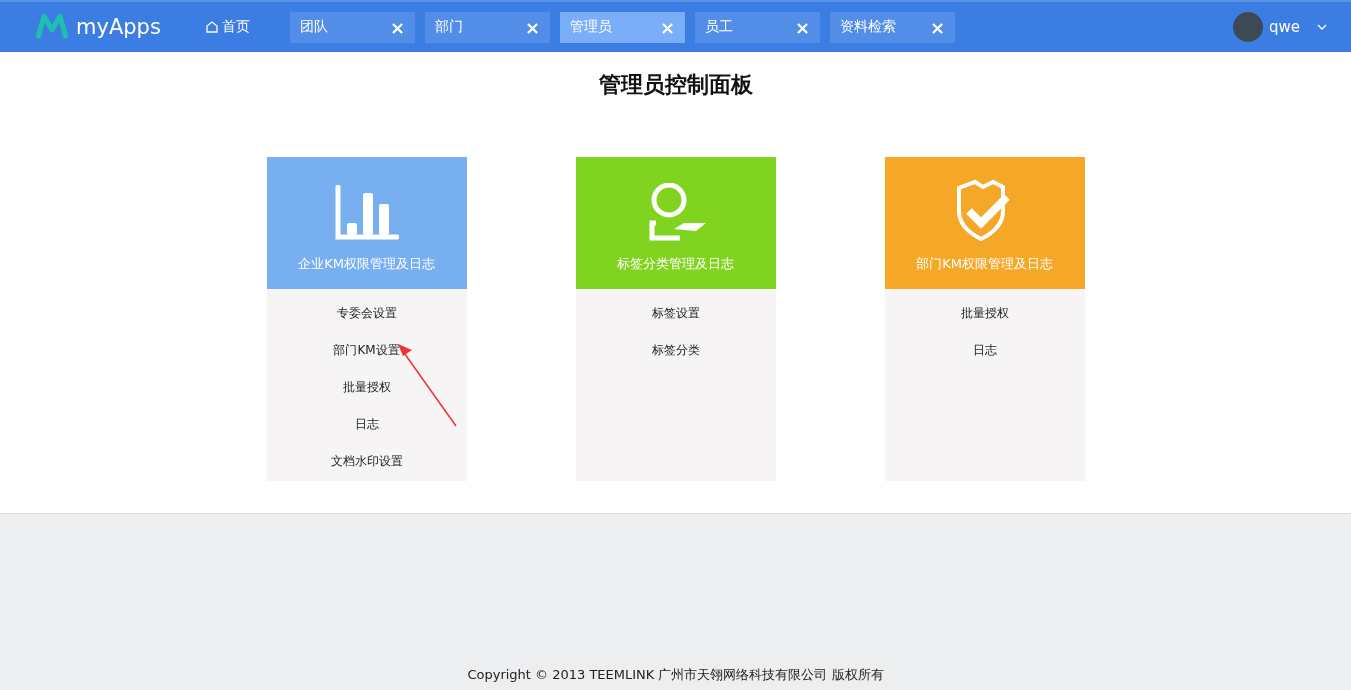 The image size is (1351, 690). Describe the element at coordinates (675, 85) in the screenshot. I see `page-title: 管理员控制面板` at that location.